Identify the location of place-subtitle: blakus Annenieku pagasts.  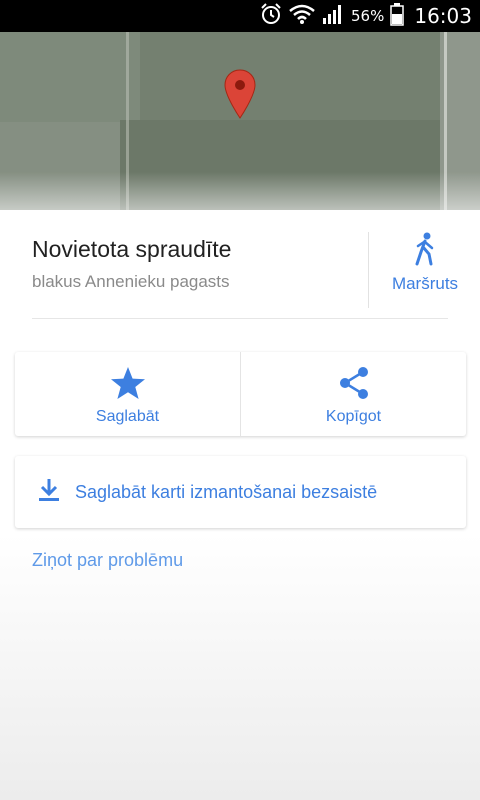
(131, 281).